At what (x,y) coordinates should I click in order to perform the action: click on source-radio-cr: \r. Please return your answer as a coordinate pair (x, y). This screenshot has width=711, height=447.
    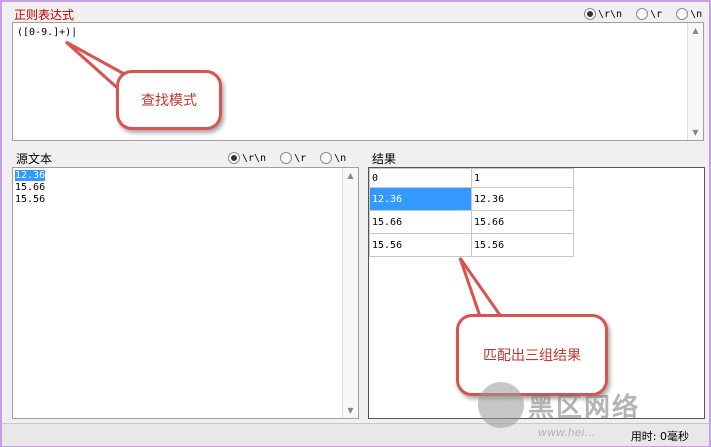
    Looking at the image, I should click on (293, 158).